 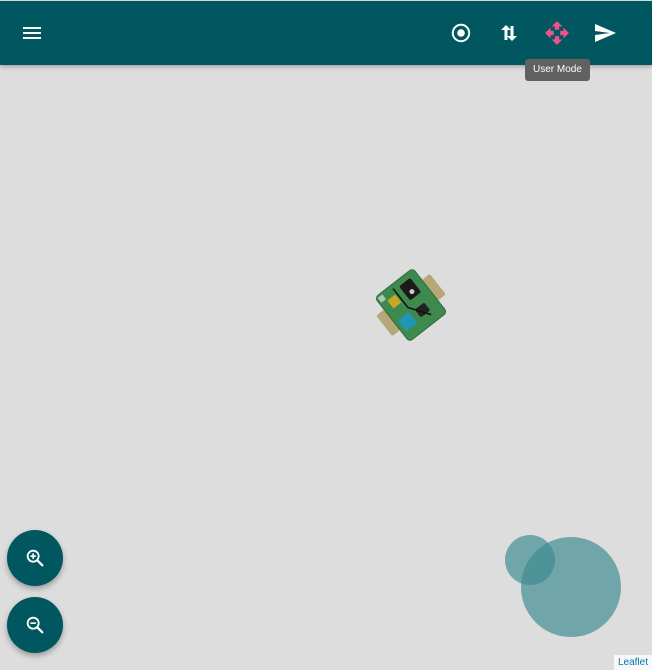 I want to click on app-toolbar, so click(x=326, y=33).